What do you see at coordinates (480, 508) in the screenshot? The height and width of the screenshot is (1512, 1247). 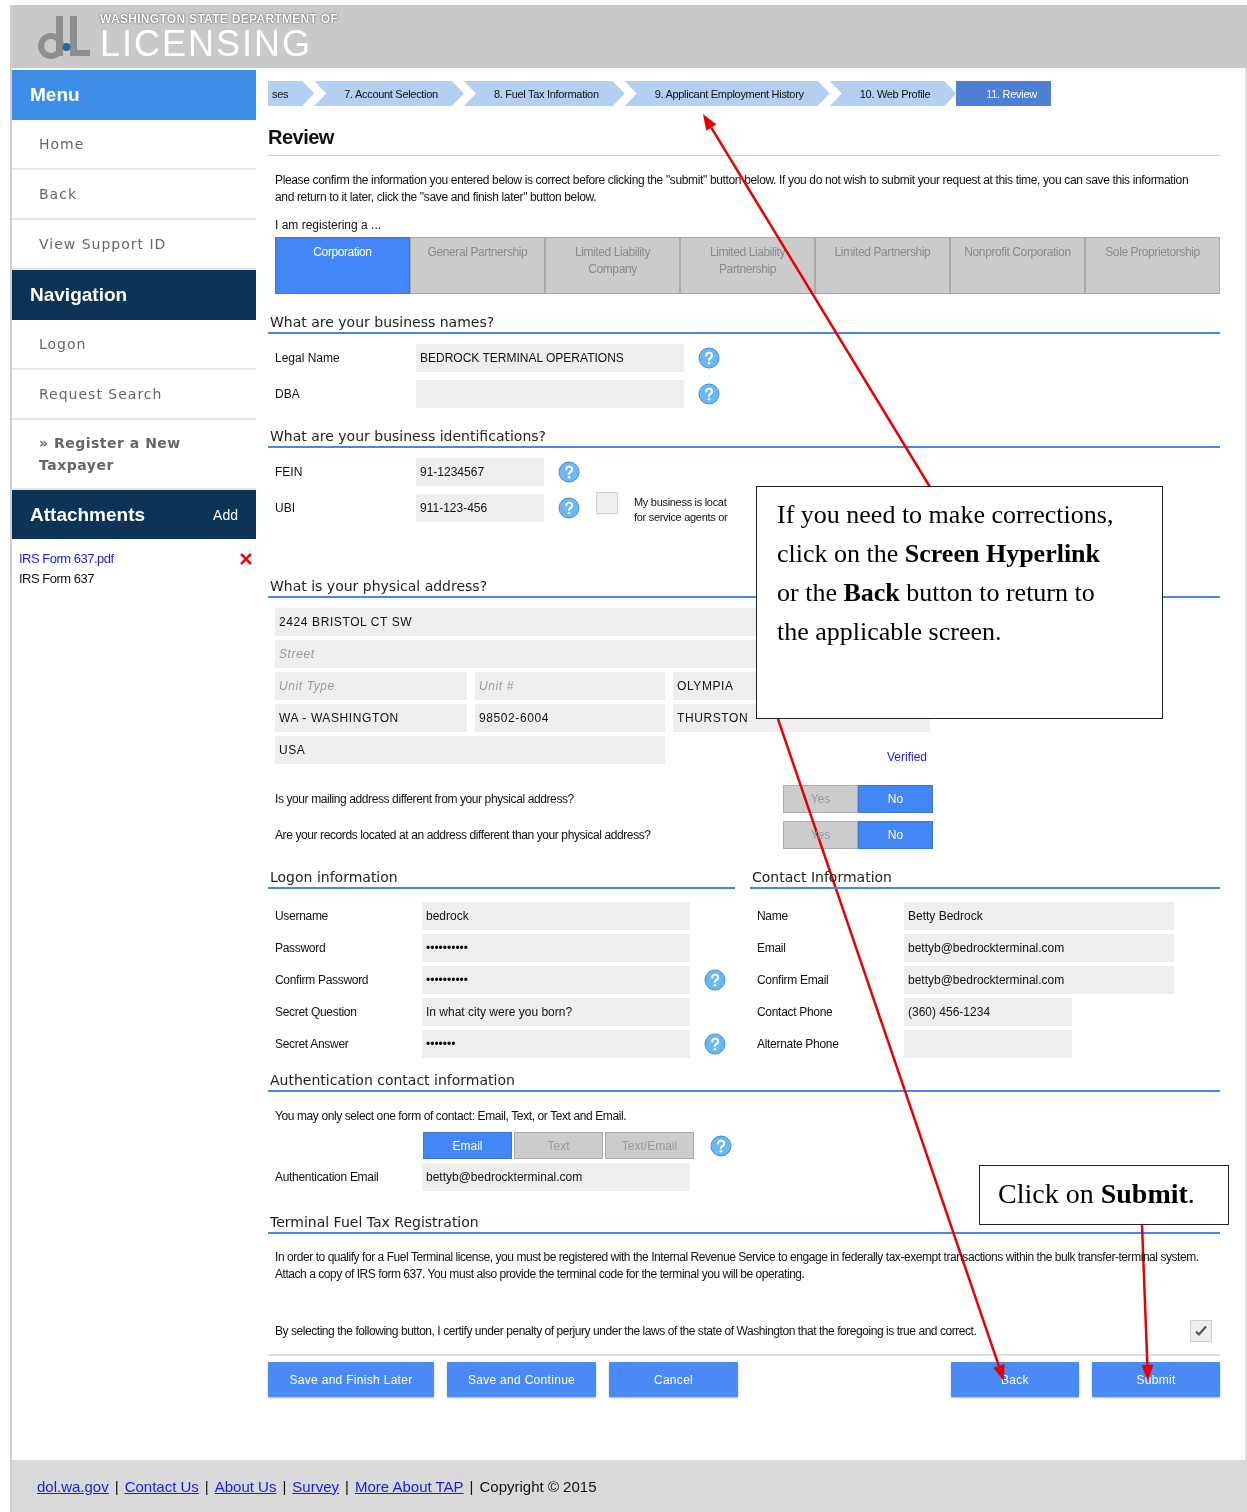 I see `input-field: 911-123-456` at bounding box center [480, 508].